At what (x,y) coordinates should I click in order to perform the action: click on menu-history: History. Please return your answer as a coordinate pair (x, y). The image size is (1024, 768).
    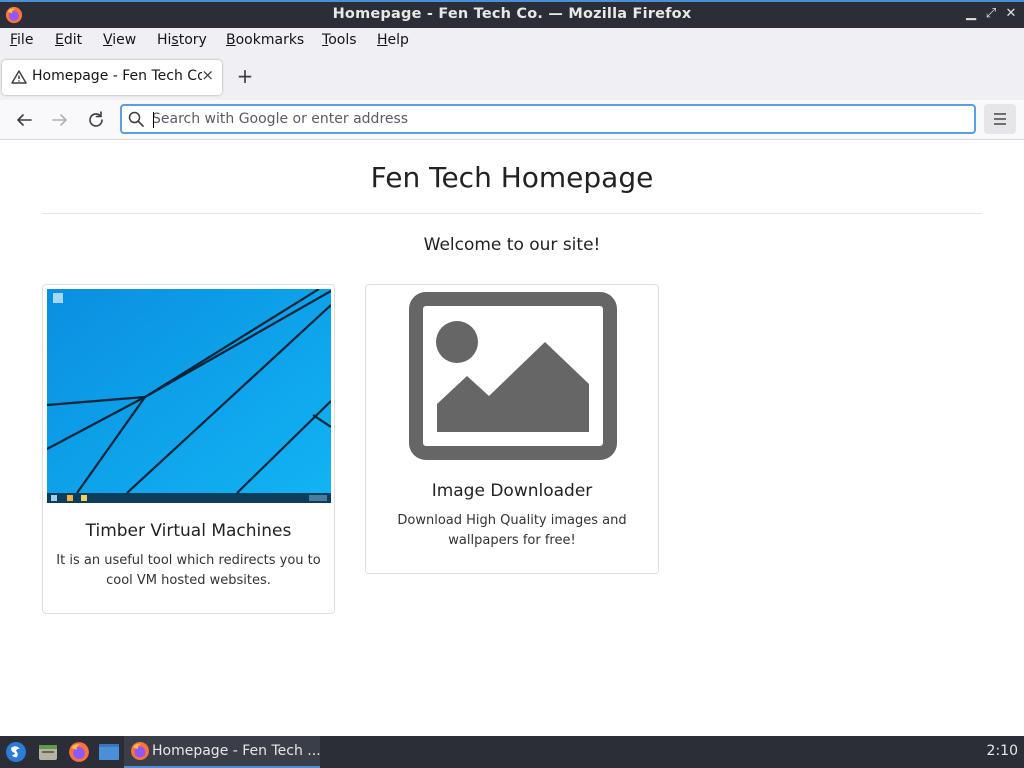
    Looking at the image, I should click on (182, 40).